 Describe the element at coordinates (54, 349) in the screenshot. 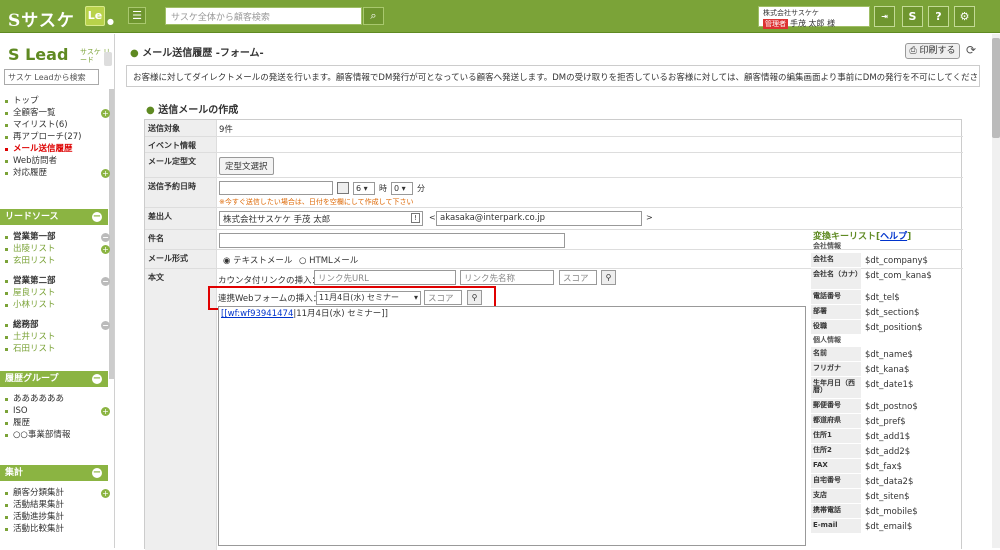

I see `lead-list-item: 石田リスト` at that location.